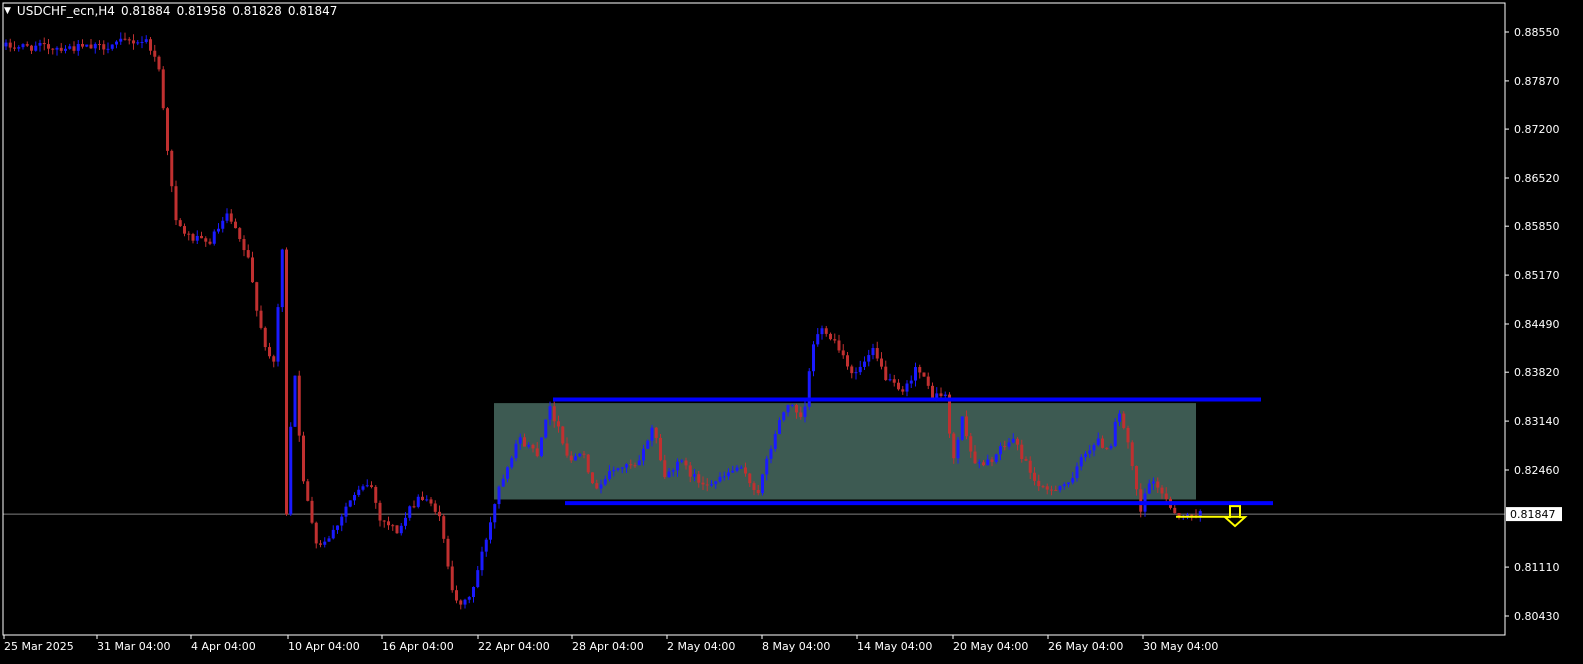  What do you see at coordinates (701, 646) in the screenshot?
I see `x-tick-label: 2 May 04:00` at bounding box center [701, 646].